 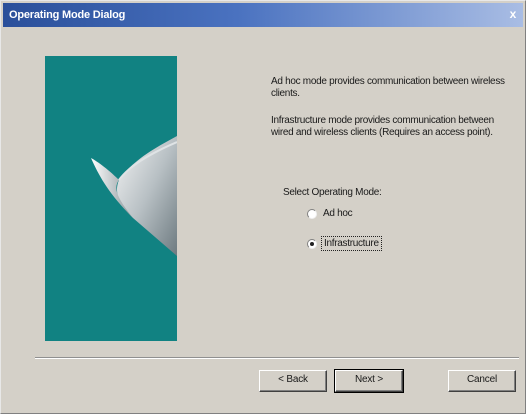 I want to click on adhoc-radio-button, so click(x=312, y=214).